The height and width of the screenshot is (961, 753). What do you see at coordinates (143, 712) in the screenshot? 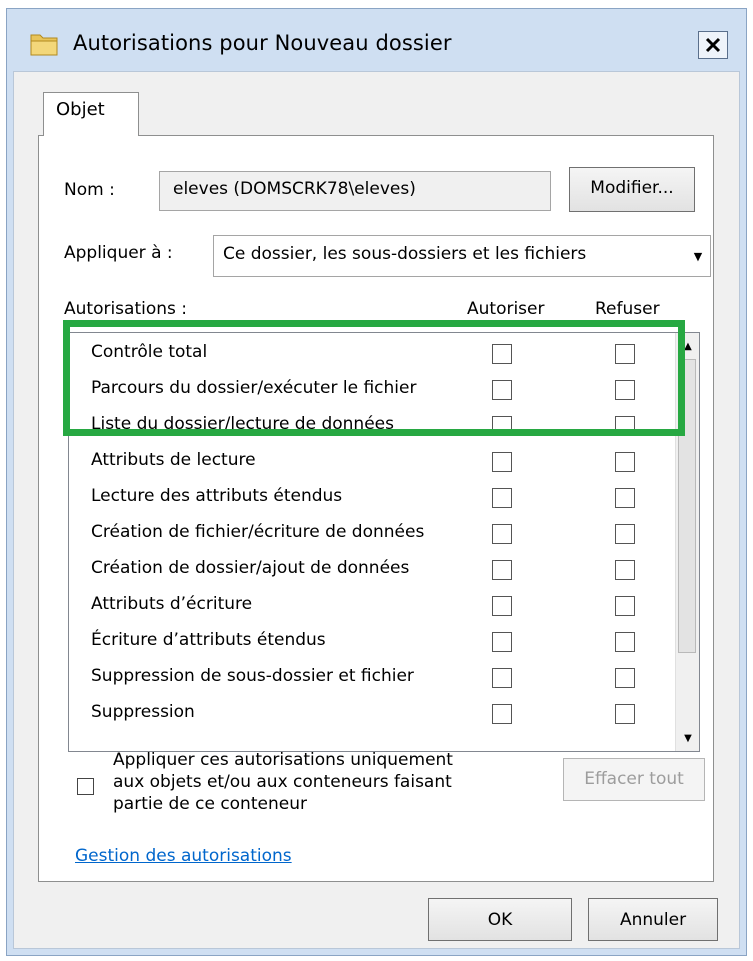
I see `permission-label: Suppression` at bounding box center [143, 712].